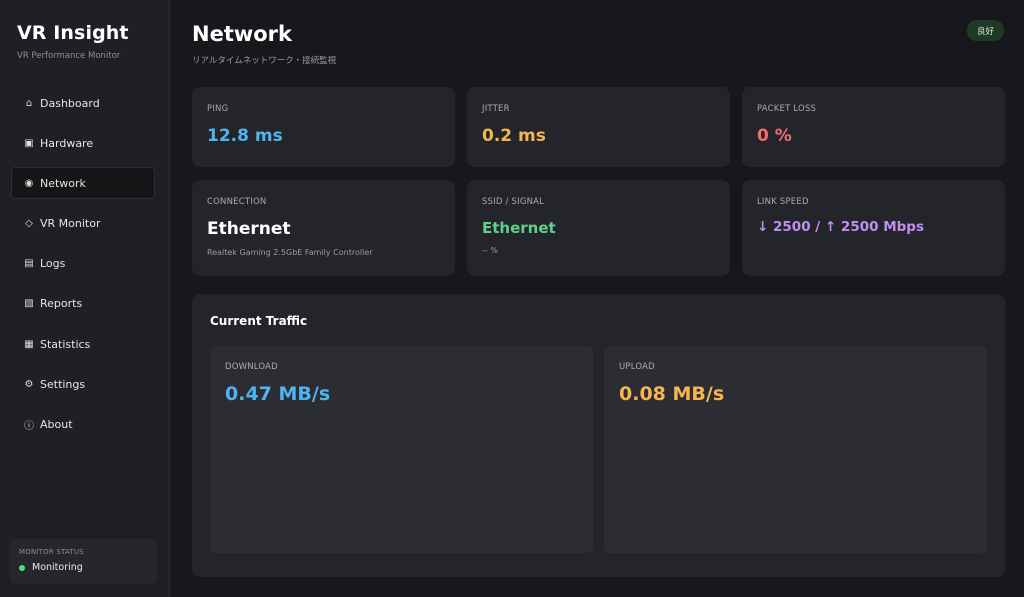 The width and height of the screenshot is (1024, 597). What do you see at coordinates (496, 109) in the screenshot?
I see `jitter-label: JITTER` at bounding box center [496, 109].